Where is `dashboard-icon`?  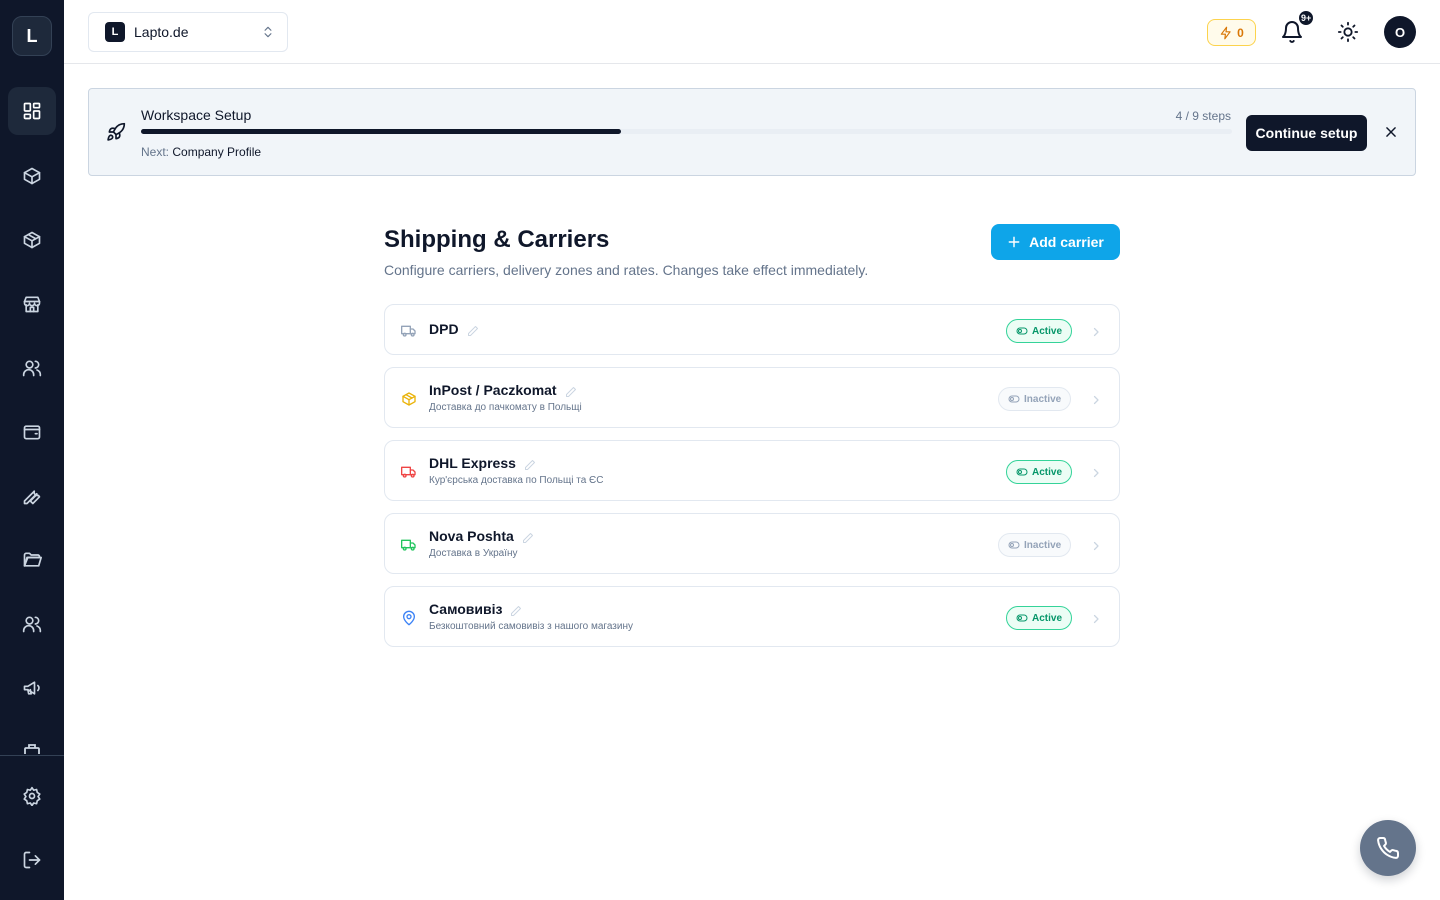 dashboard-icon is located at coordinates (32, 111).